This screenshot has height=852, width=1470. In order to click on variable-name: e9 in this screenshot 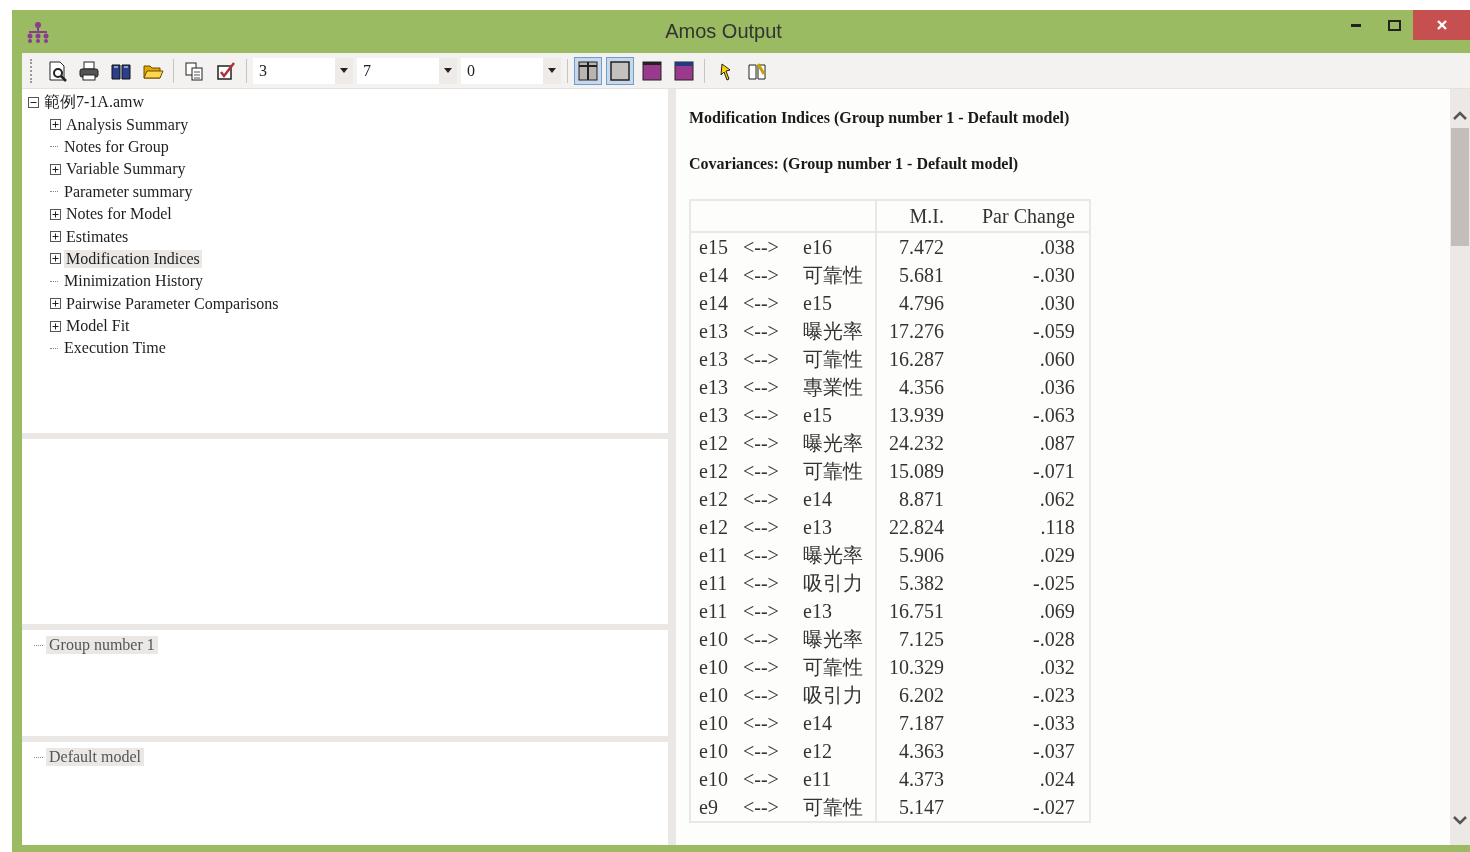, I will do `click(709, 807)`.